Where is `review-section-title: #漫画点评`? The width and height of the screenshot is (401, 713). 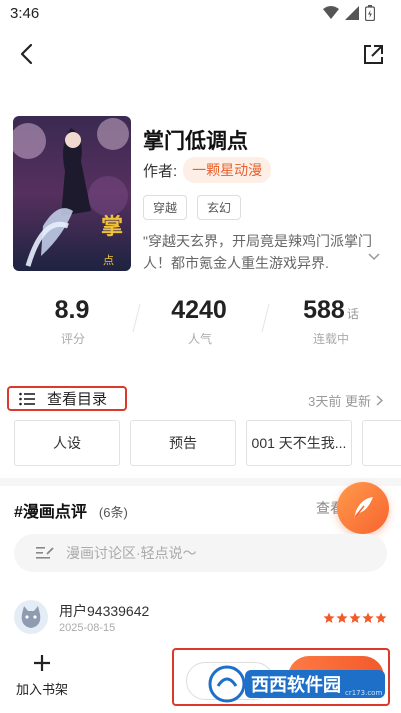
review-section-title: #漫画点评 is located at coordinates (50, 512).